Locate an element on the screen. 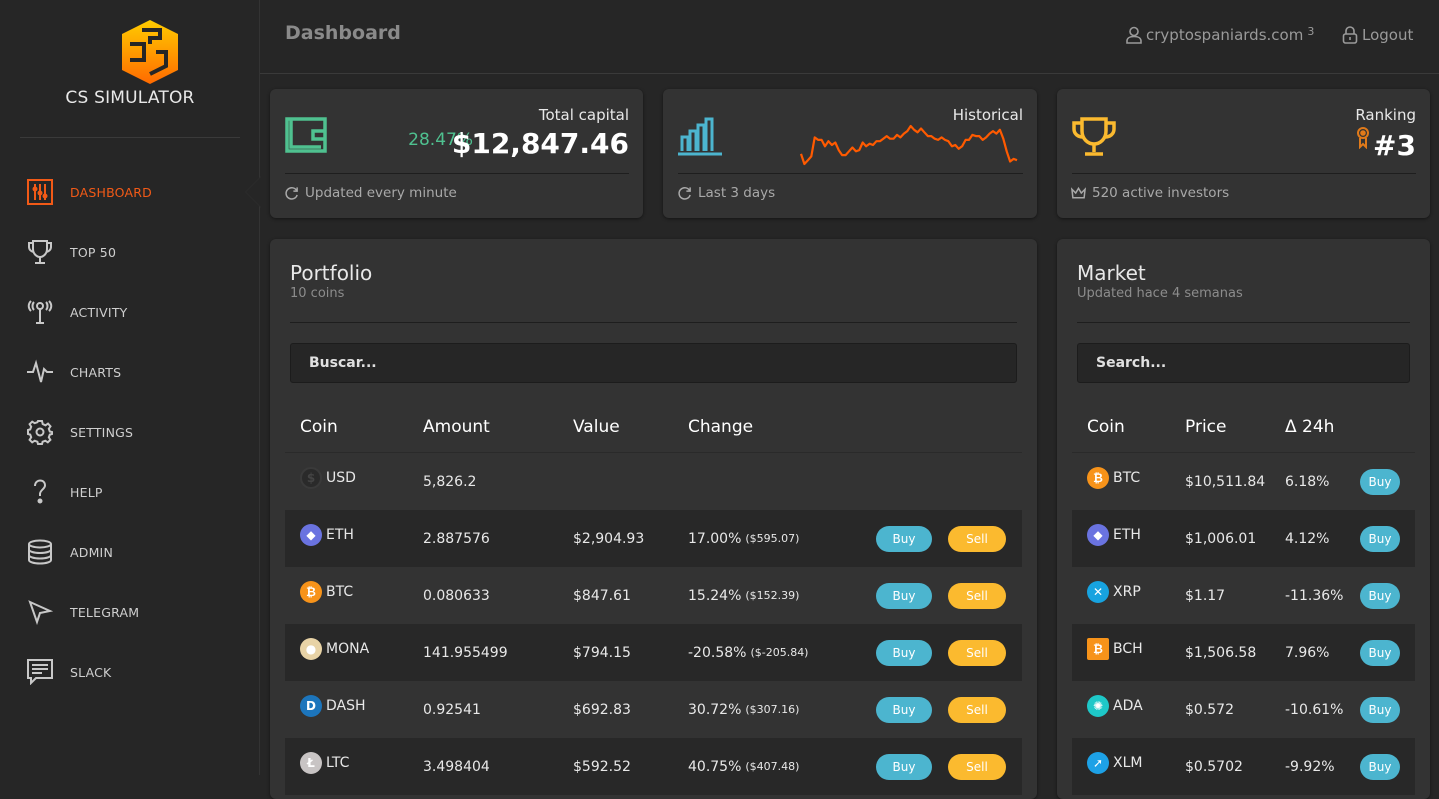  sidebar-item-label: SLACK is located at coordinates (91, 672).